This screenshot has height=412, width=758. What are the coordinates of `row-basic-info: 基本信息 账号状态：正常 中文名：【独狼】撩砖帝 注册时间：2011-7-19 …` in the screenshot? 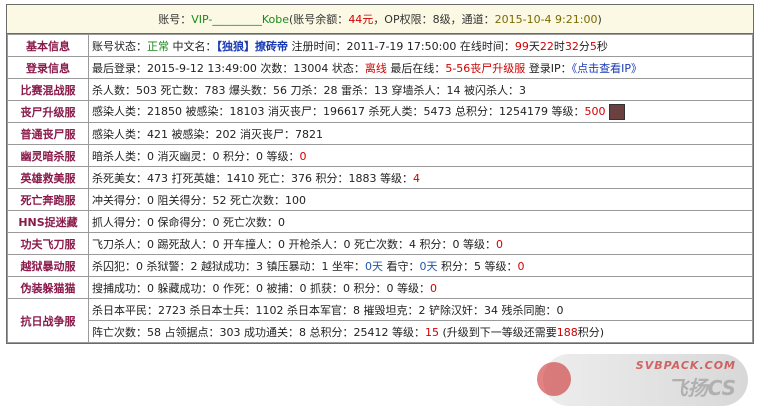 It's located at (380, 45).